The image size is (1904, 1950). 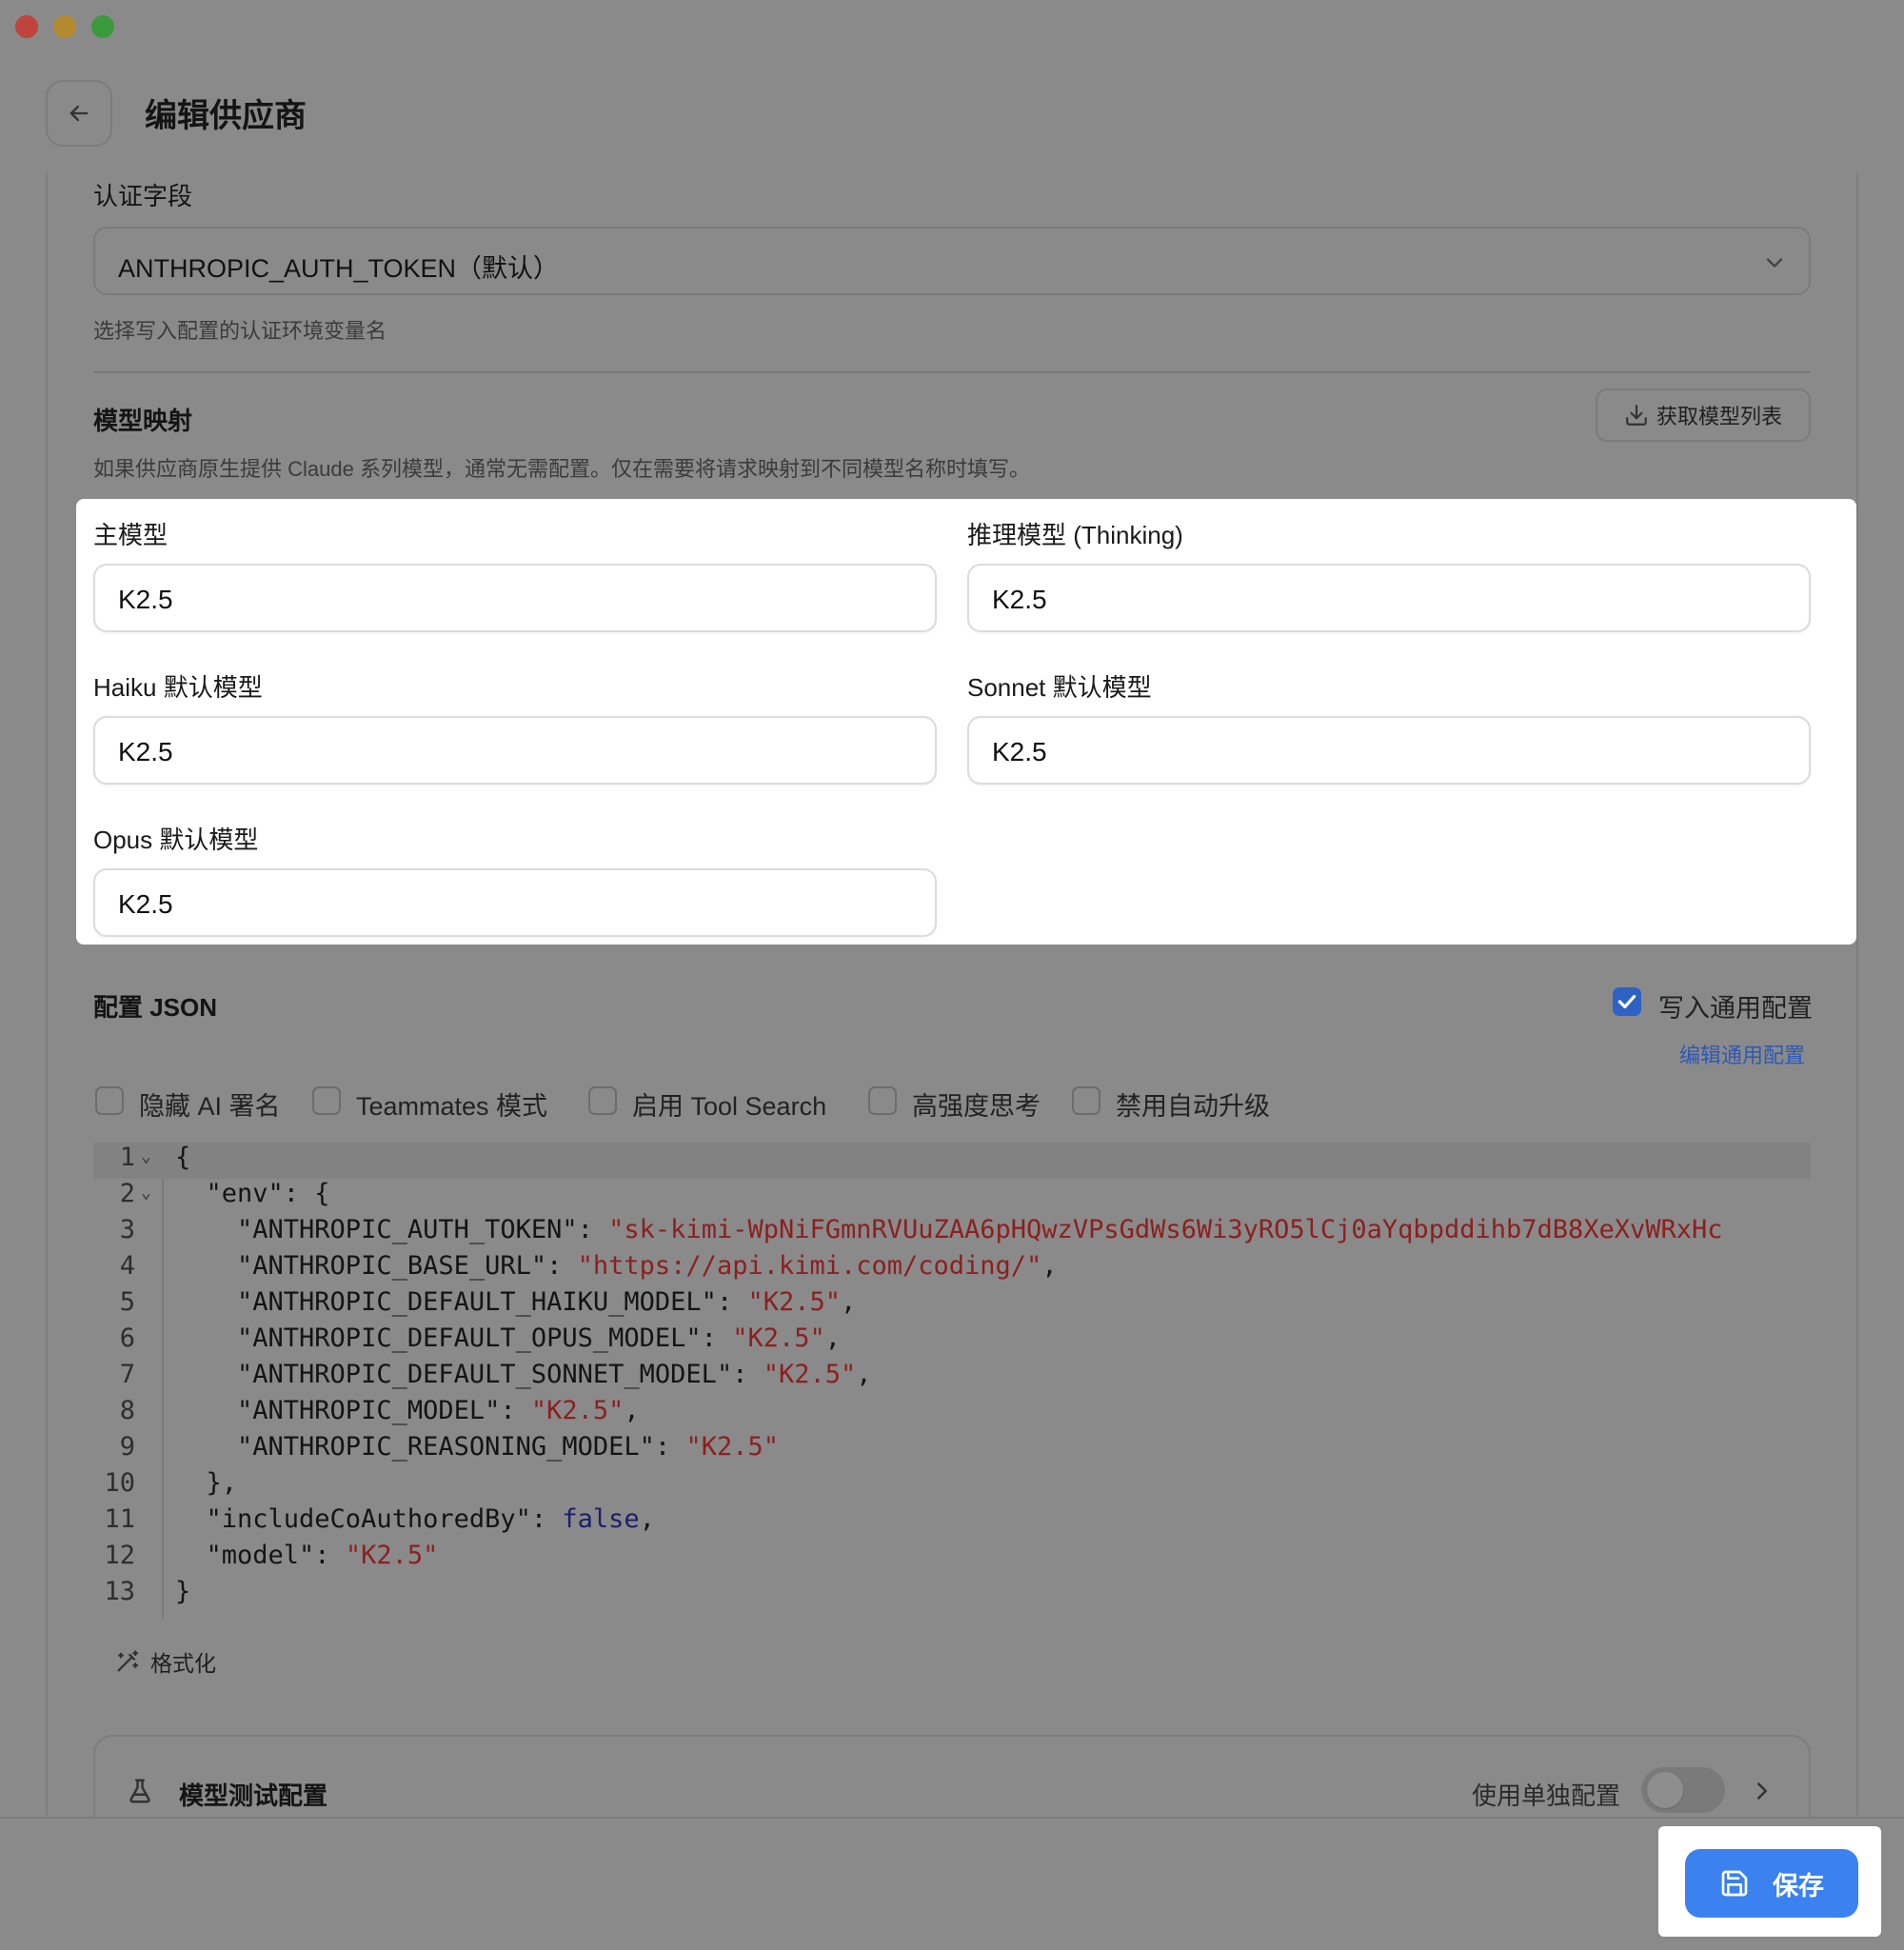 What do you see at coordinates (952, 1559) in the screenshot?
I see `code-line: 12 "model": "K2.5"` at bounding box center [952, 1559].